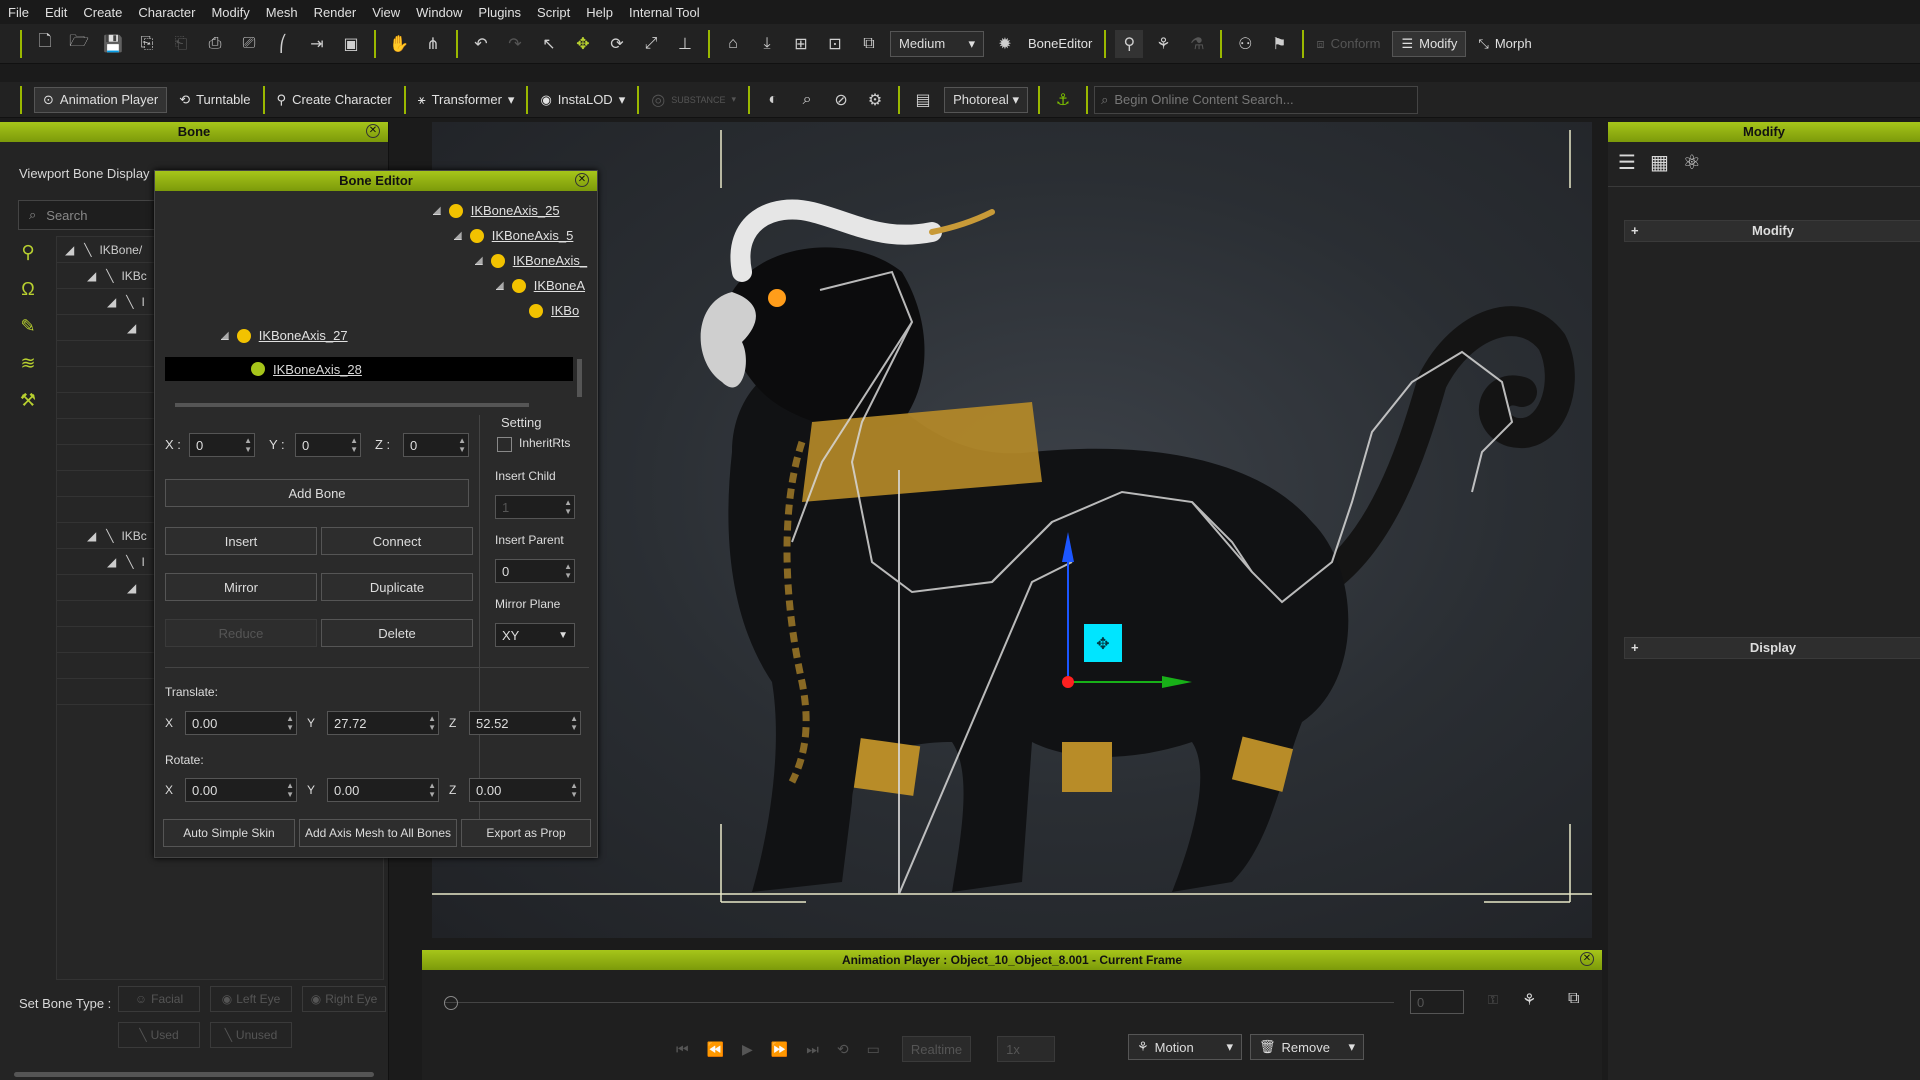 The image size is (1920, 1080). What do you see at coordinates (1197, 44) in the screenshot?
I see `weight-tool-icon: ⚗` at bounding box center [1197, 44].